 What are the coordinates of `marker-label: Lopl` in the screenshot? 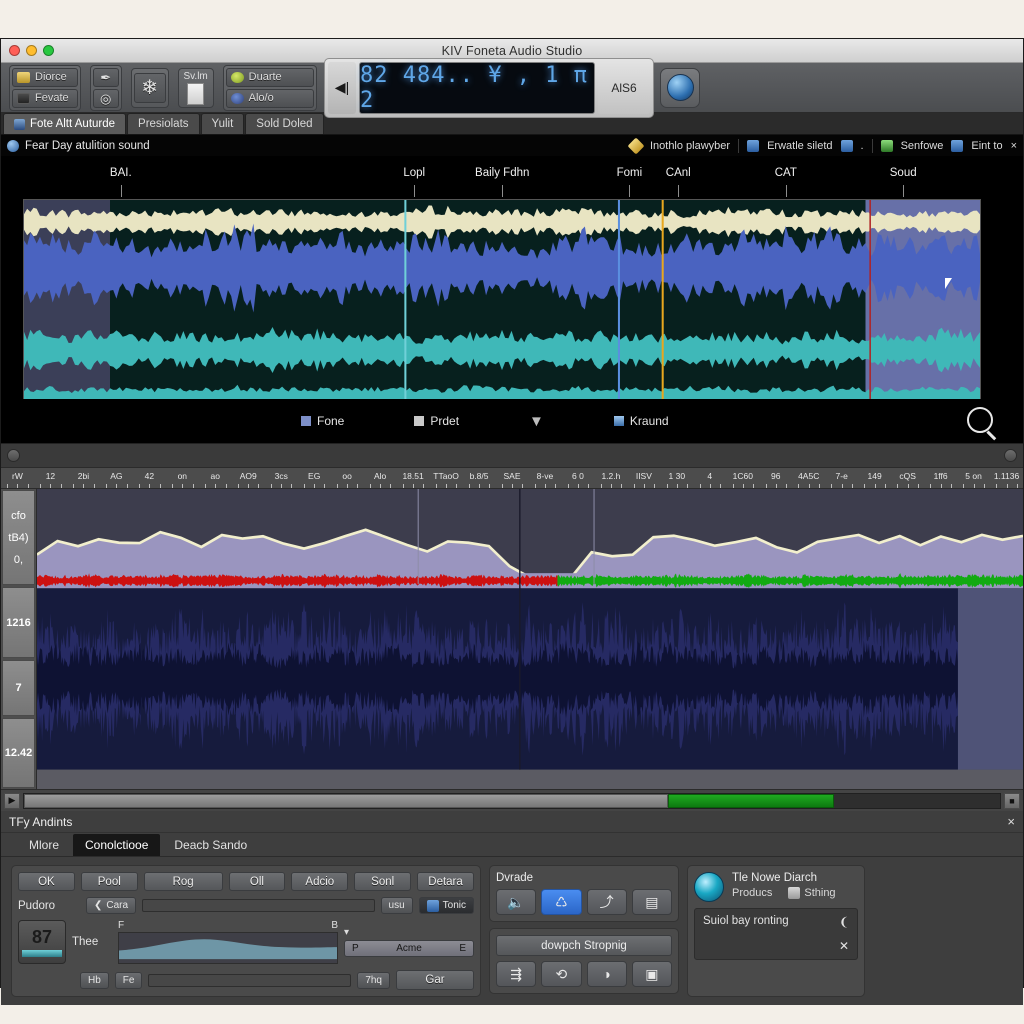 It's located at (414, 173).